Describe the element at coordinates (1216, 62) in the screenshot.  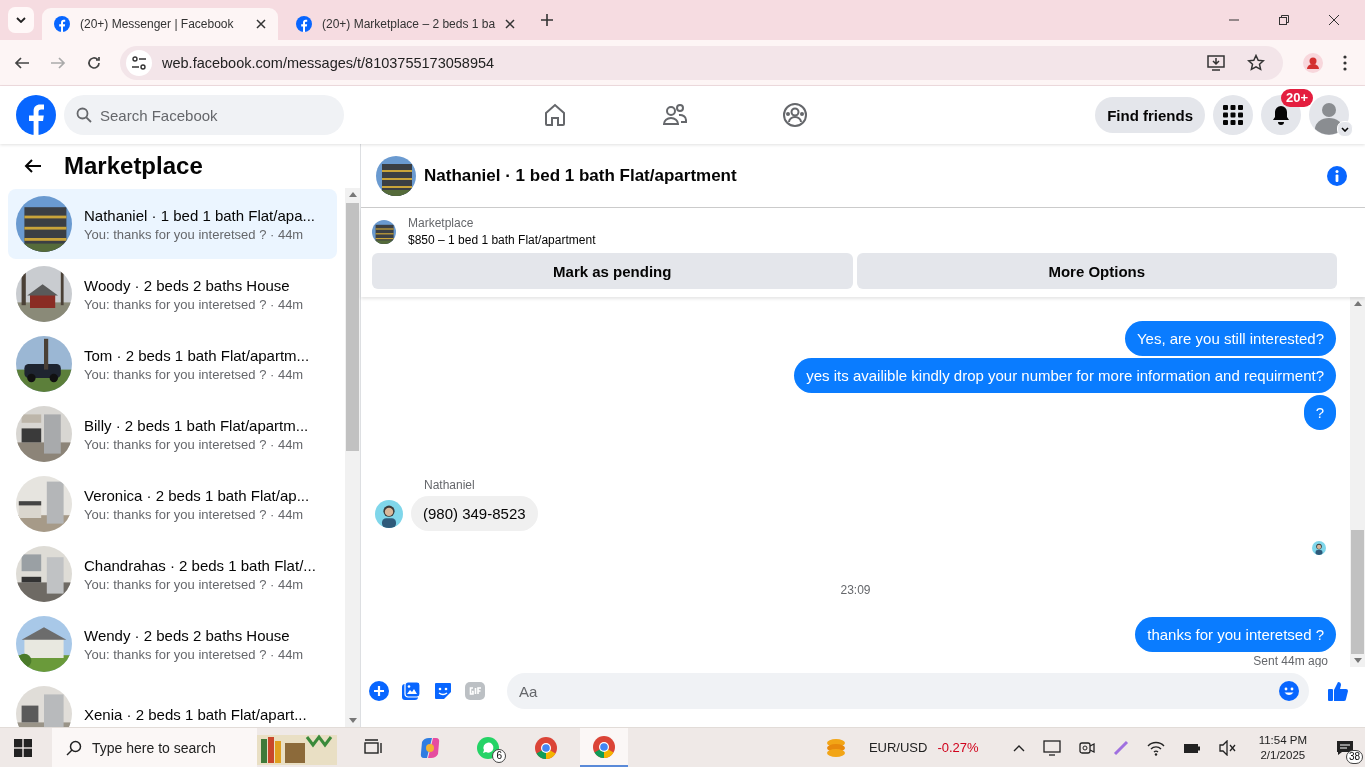
I see `install-icon` at that location.